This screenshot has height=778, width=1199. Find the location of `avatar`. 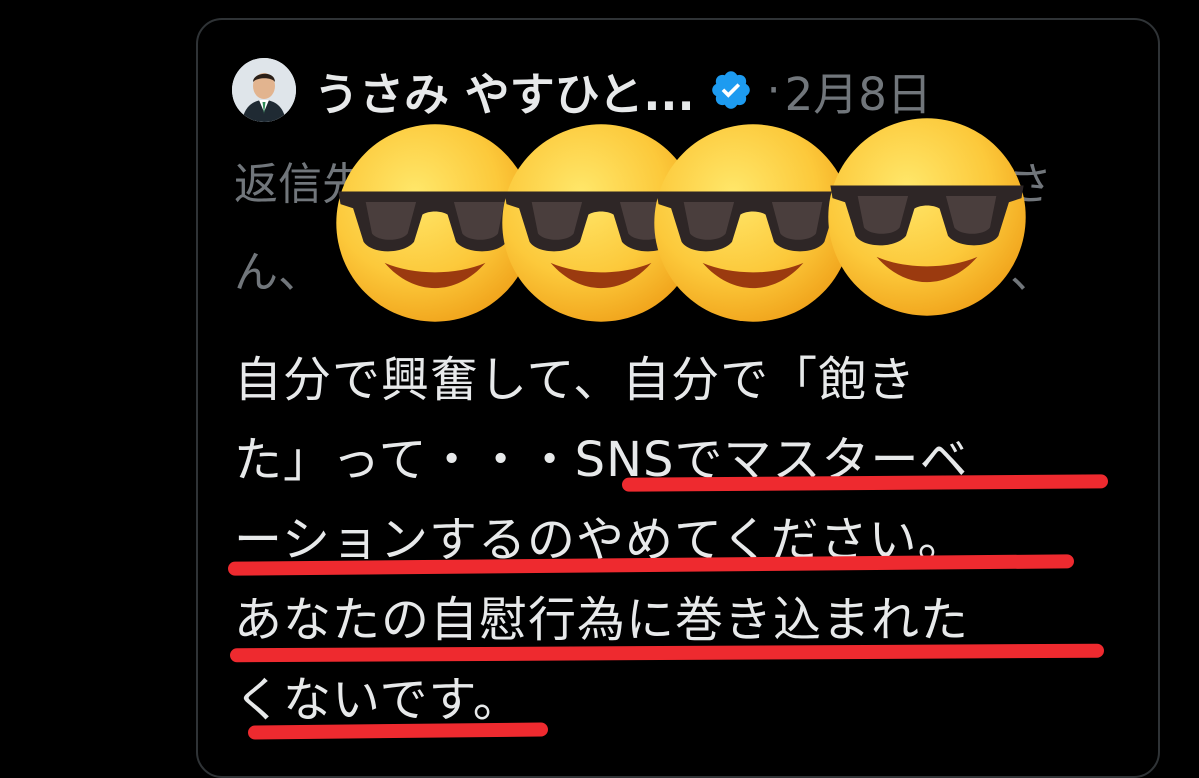

avatar is located at coordinates (264, 90).